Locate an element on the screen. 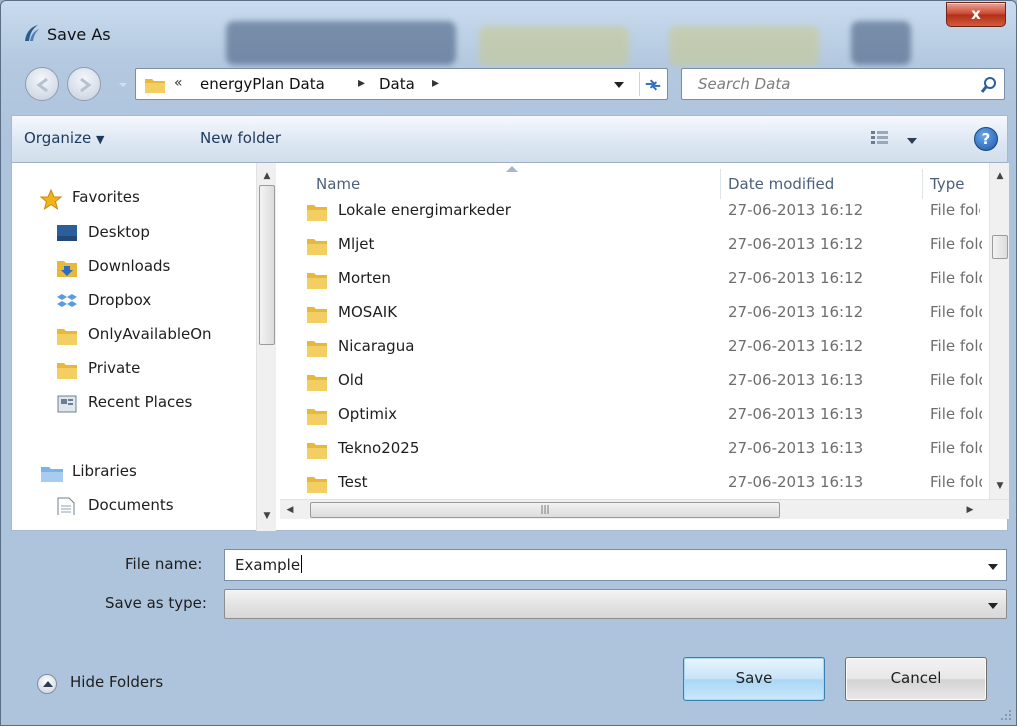 Image resolution: width=1017 pixels, height=726 pixels. scroll-right-icon: ▶ is located at coordinates (970, 510).